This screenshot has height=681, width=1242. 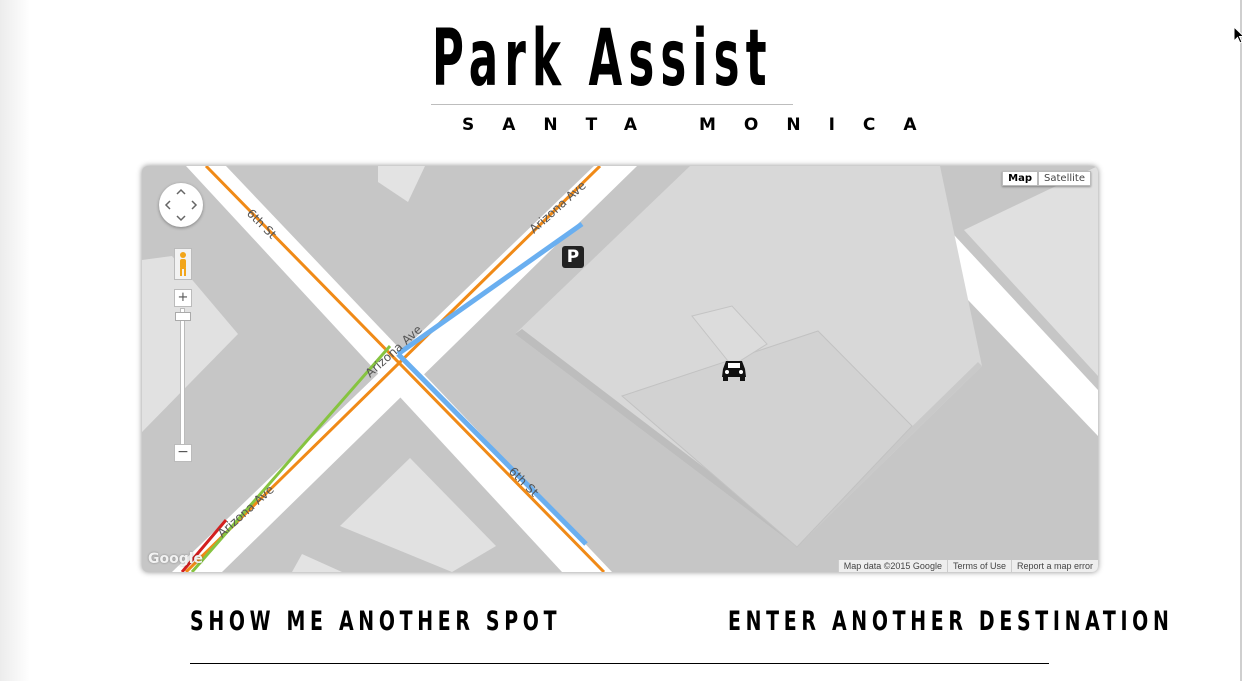 I want to click on map-type-control: Map Satellite, so click(x=1046, y=178).